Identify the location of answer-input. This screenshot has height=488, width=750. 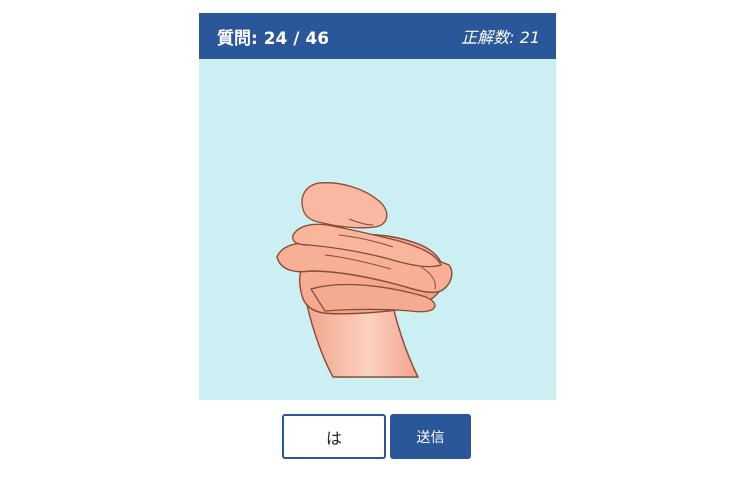
(334, 436).